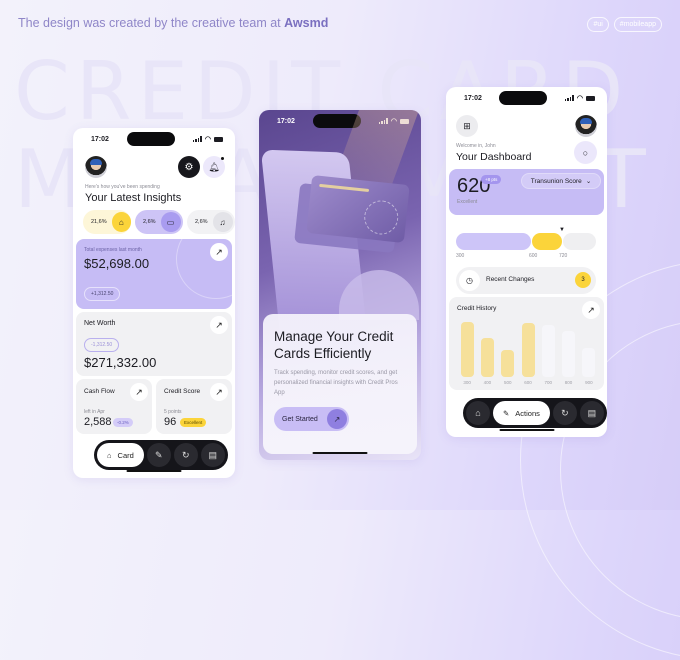 The width and height of the screenshot is (680, 660). What do you see at coordinates (467, 382) in the screenshot?
I see `chart-tick-label: 300` at bounding box center [467, 382].